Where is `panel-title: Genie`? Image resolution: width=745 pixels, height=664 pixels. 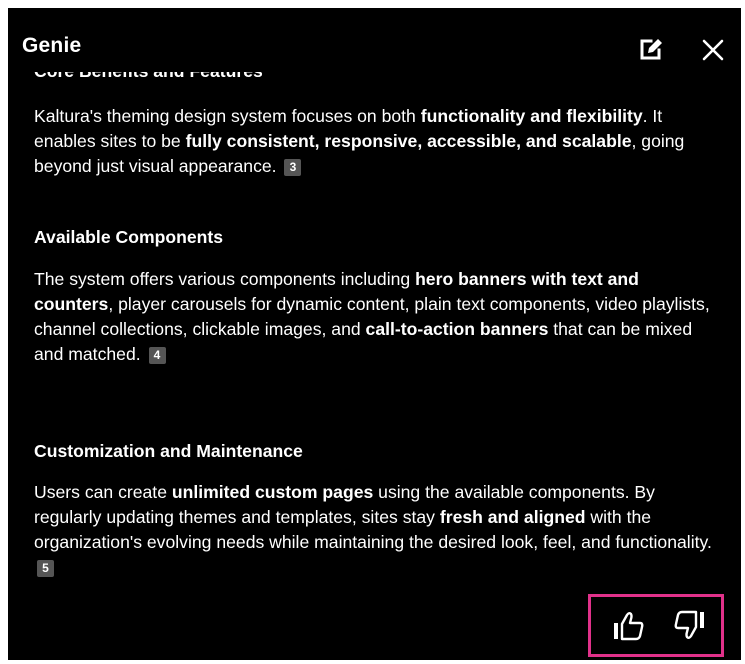
panel-title: Genie is located at coordinates (52, 45).